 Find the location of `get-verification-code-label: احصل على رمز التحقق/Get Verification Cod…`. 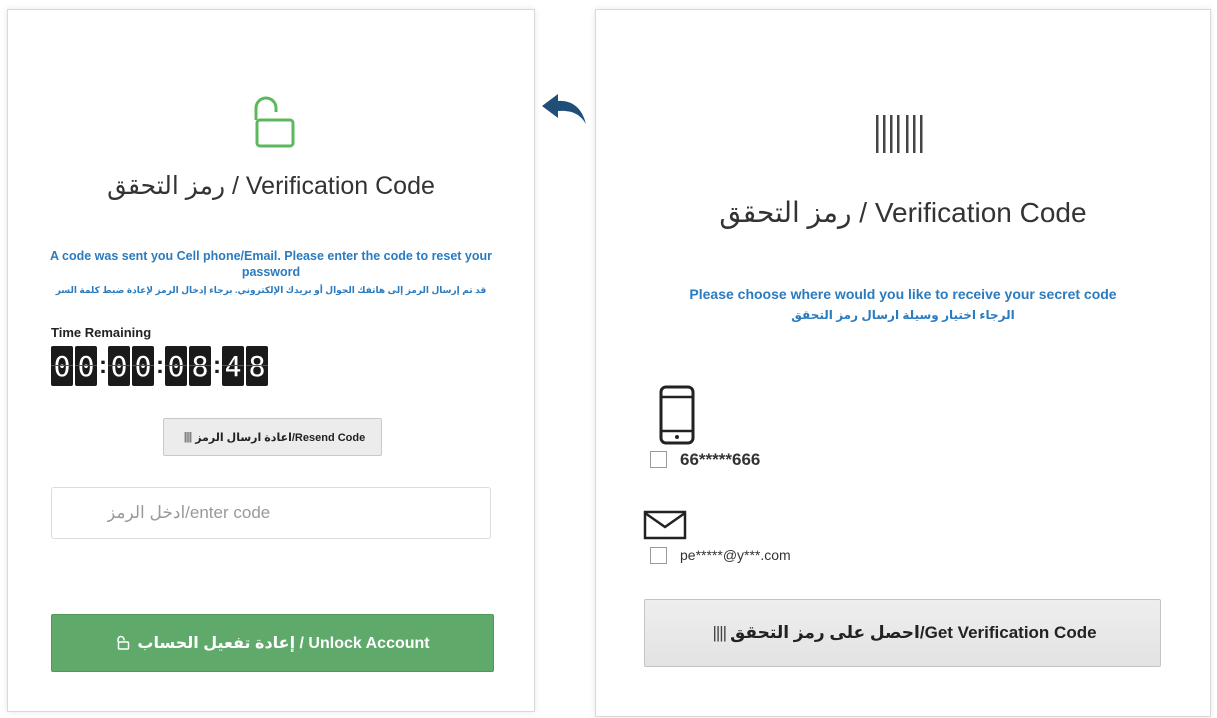

get-verification-code-label: احصل على رمز التحقق/Get Verification Cod… is located at coordinates (913, 632).